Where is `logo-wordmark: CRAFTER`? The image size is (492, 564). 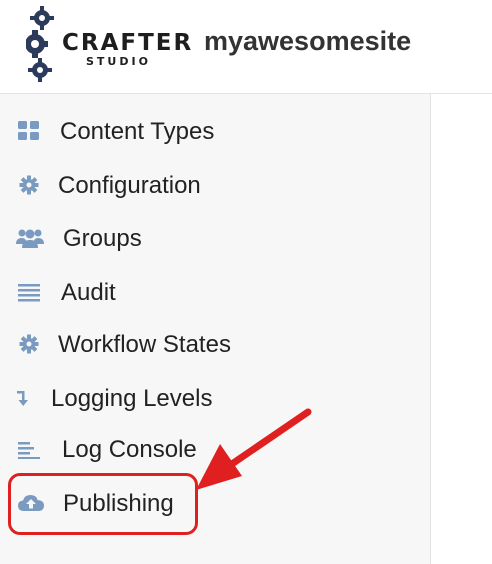 logo-wordmark: CRAFTER is located at coordinates (128, 43).